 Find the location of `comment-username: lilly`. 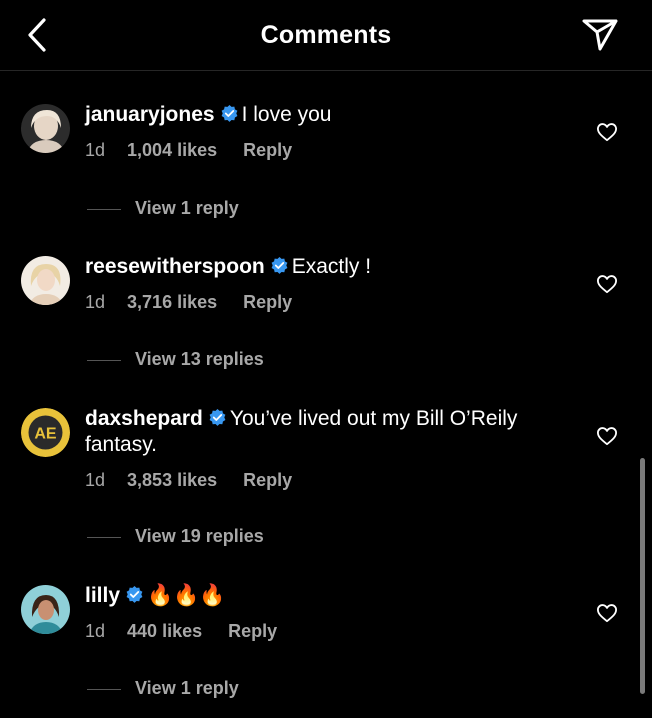

comment-username: lilly is located at coordinates (102, 595).